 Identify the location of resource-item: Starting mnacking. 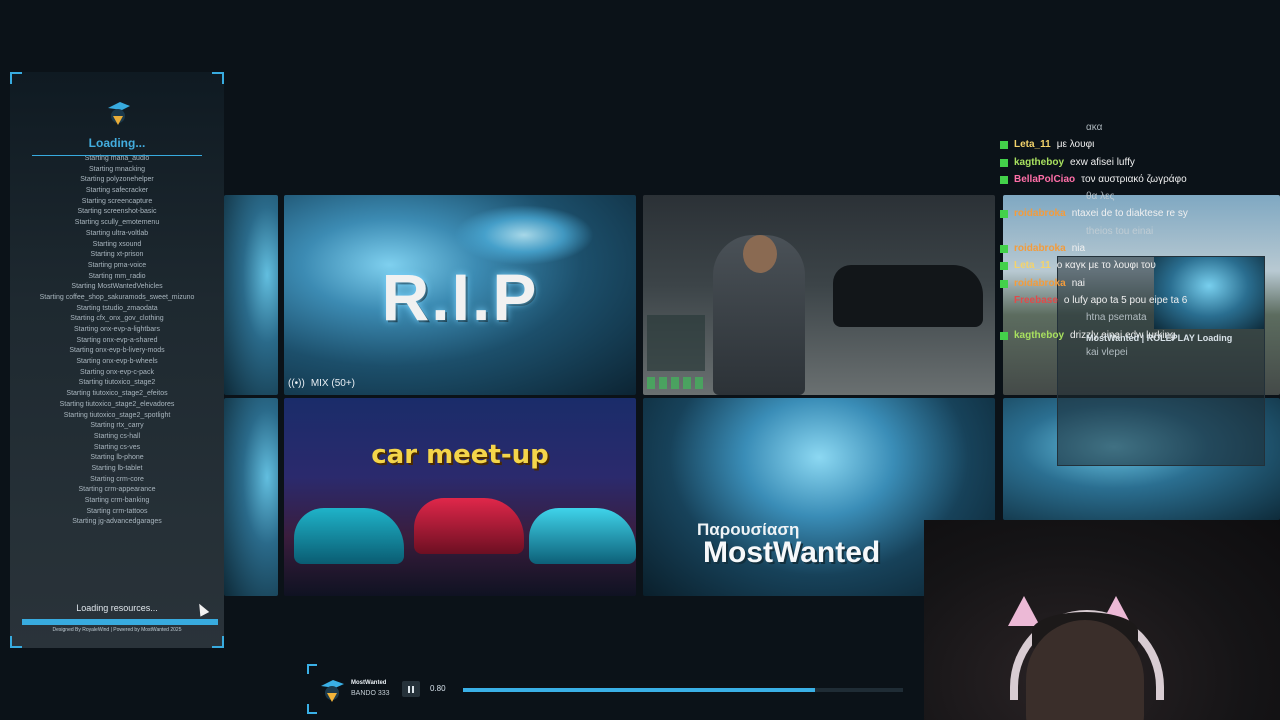
(117, 169).